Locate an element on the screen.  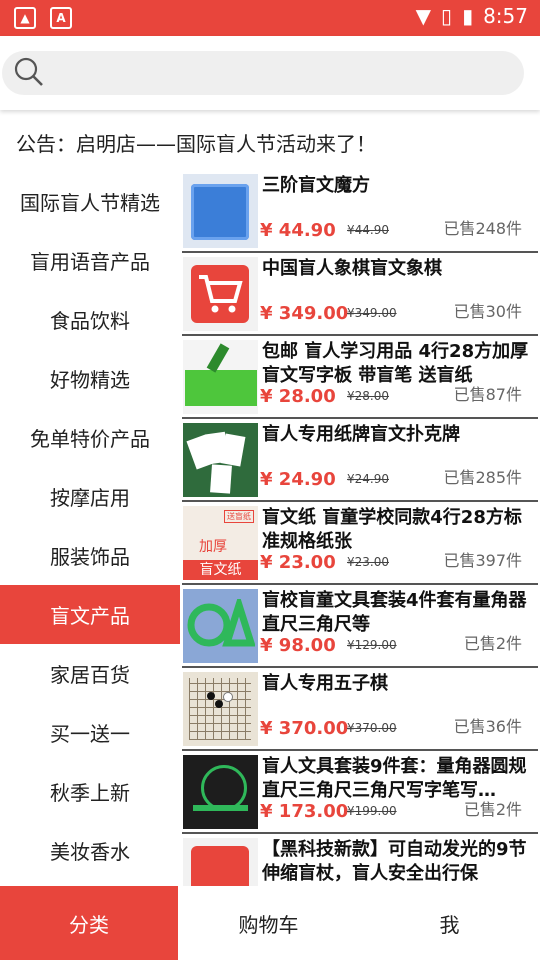
product-image-gomoku is located at coordinates (220, 709).